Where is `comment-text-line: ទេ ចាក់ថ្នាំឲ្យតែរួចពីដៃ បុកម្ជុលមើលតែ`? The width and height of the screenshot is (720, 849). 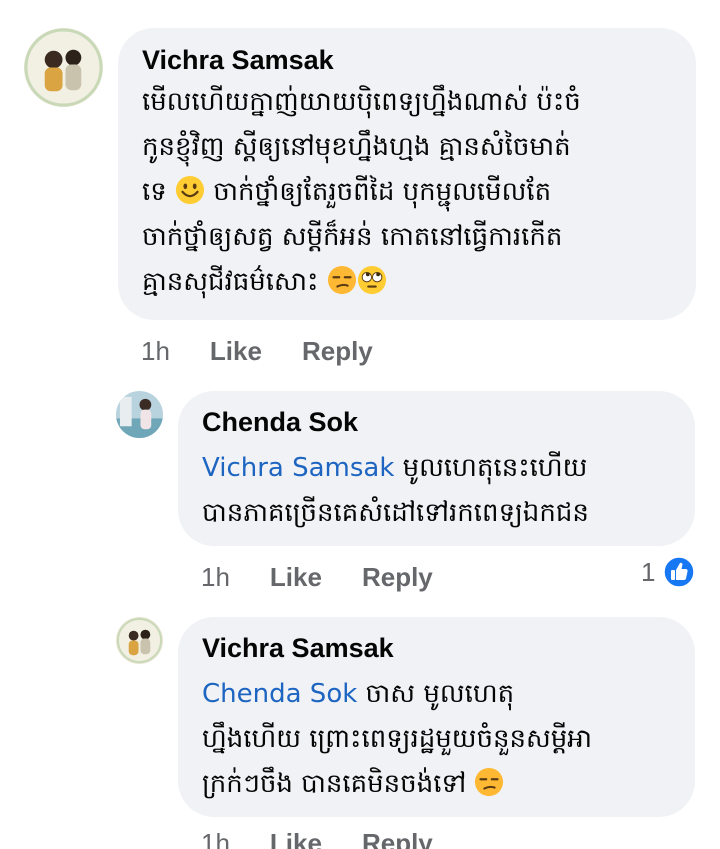 comment-text-line: ទេ ចាក់ថ្នាំឲ្យតែរួចពីដៃ បុកម្ជុលមើលតែ is located at coordinates (407, 192).